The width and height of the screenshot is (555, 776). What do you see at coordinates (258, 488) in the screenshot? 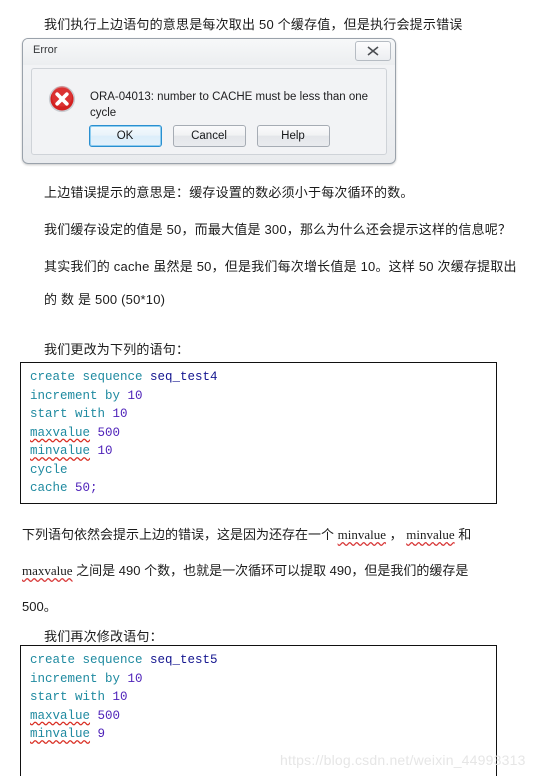
I see `code-line: cache 50;` at bounding box center [258, 488].